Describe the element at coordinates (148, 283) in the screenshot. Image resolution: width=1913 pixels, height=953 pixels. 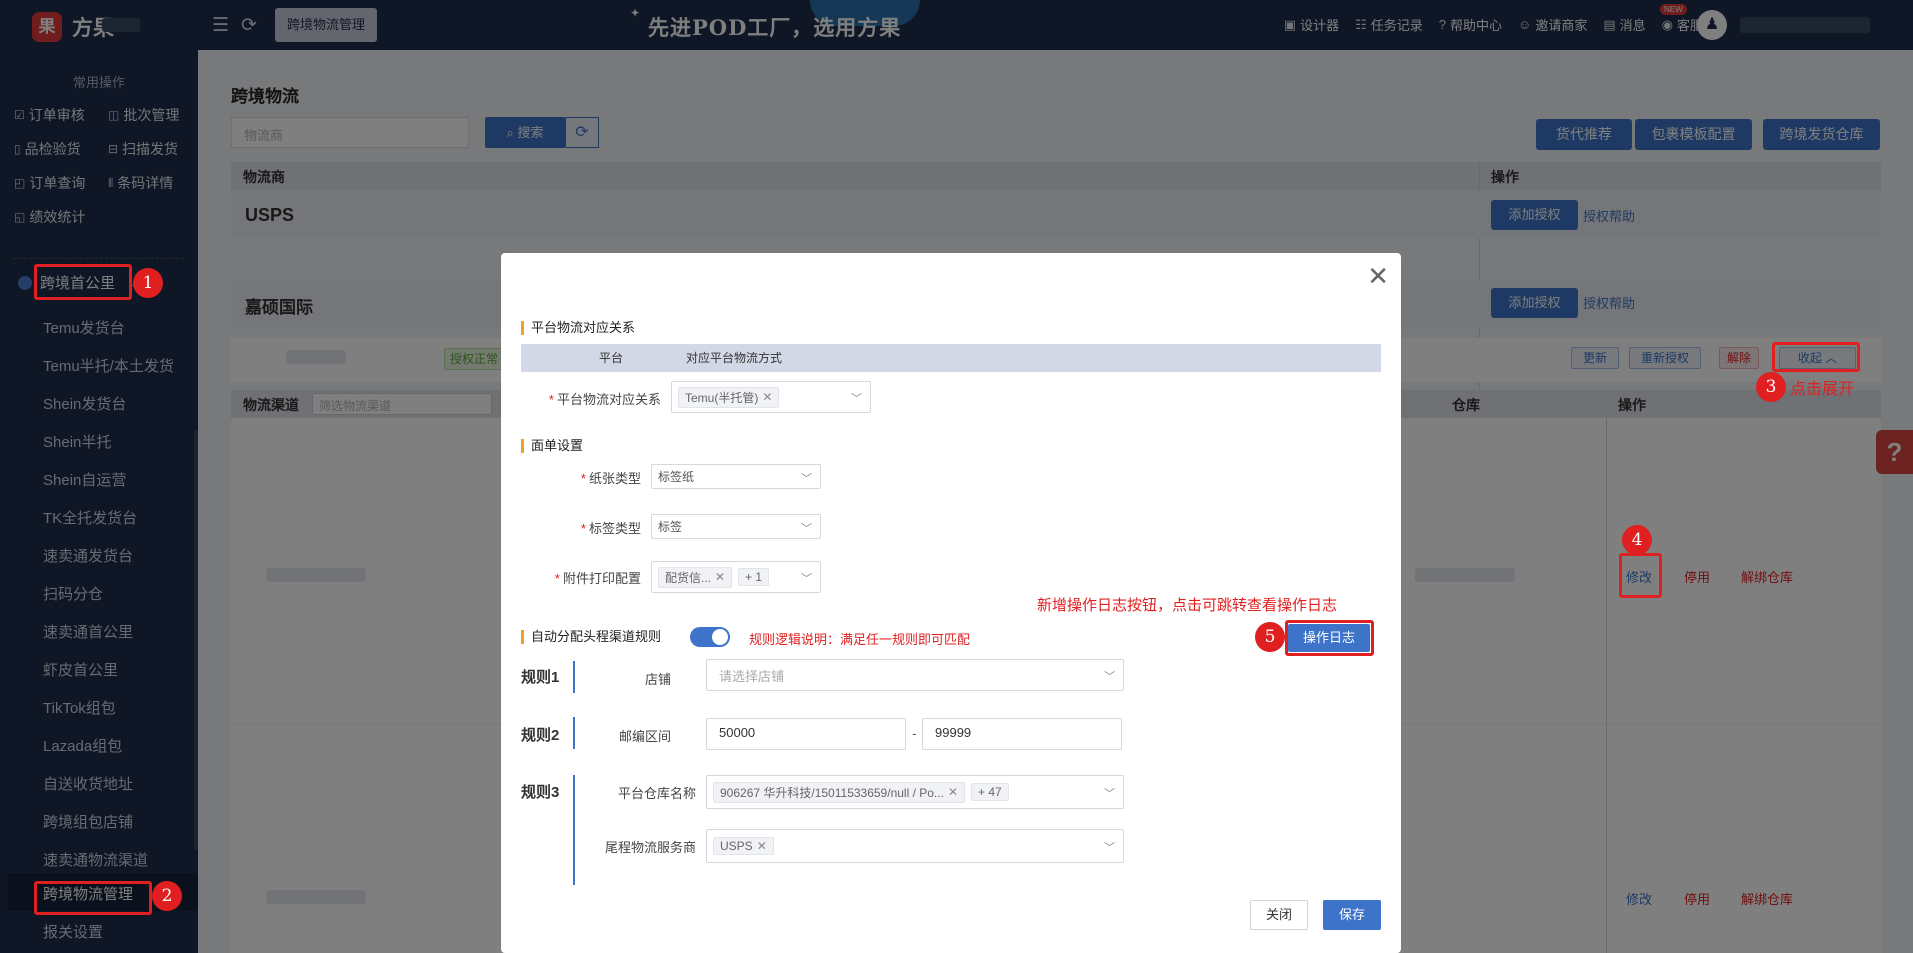
I see `step-badge-1: 1` at that location.